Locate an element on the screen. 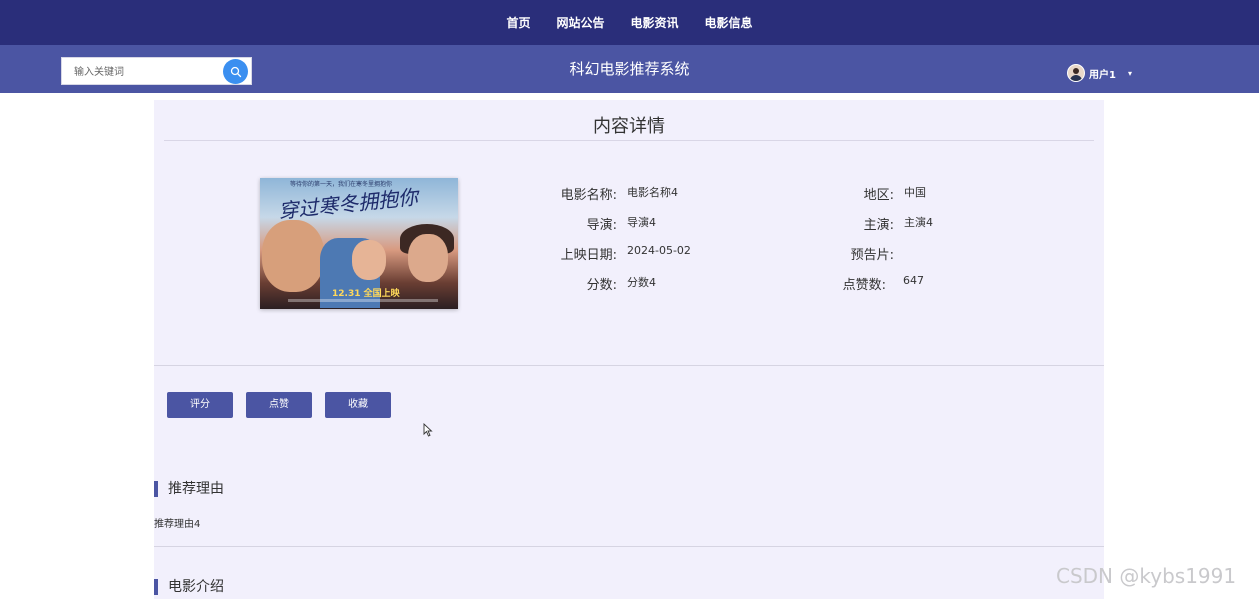 The height and width of the screenshot is (599, 1259). director-value: 导演4 is located at coordinates (641, 222).